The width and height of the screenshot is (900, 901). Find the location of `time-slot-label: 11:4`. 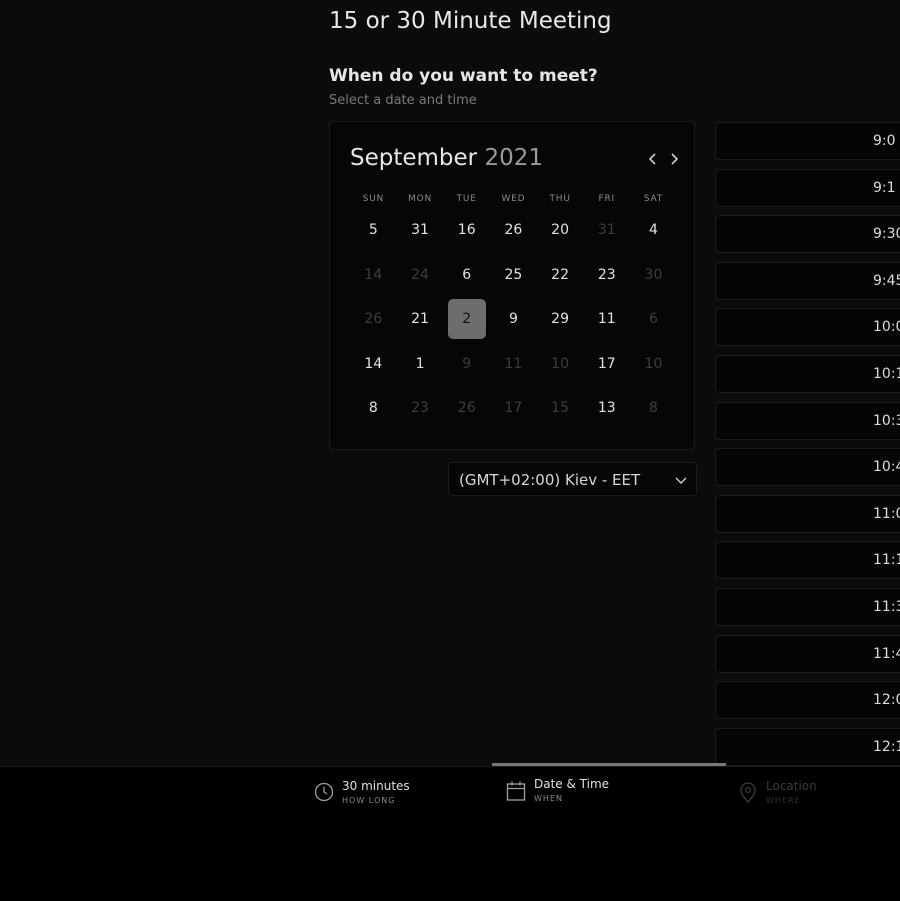

time-slot-label: 11:4 is located at coordinates (886, 653).